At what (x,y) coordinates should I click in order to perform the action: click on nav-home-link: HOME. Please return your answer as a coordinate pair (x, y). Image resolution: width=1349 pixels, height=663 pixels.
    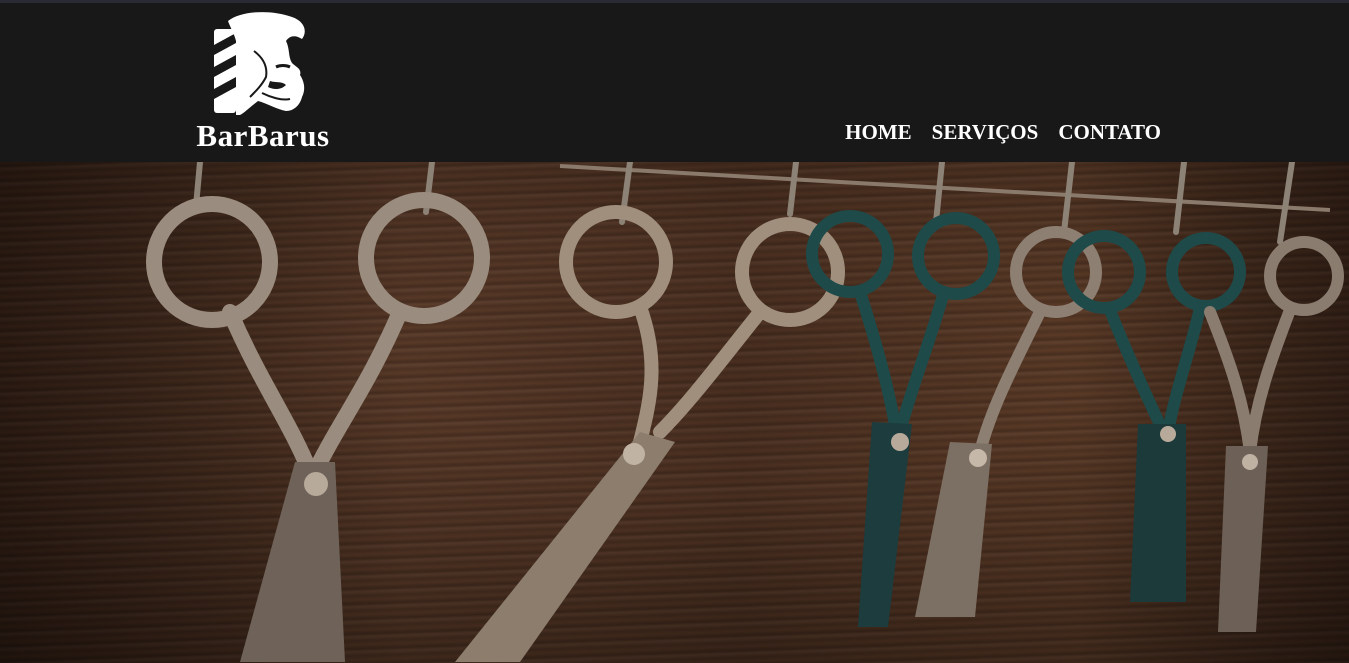
    Looking at the image, I should click on (878, 132).